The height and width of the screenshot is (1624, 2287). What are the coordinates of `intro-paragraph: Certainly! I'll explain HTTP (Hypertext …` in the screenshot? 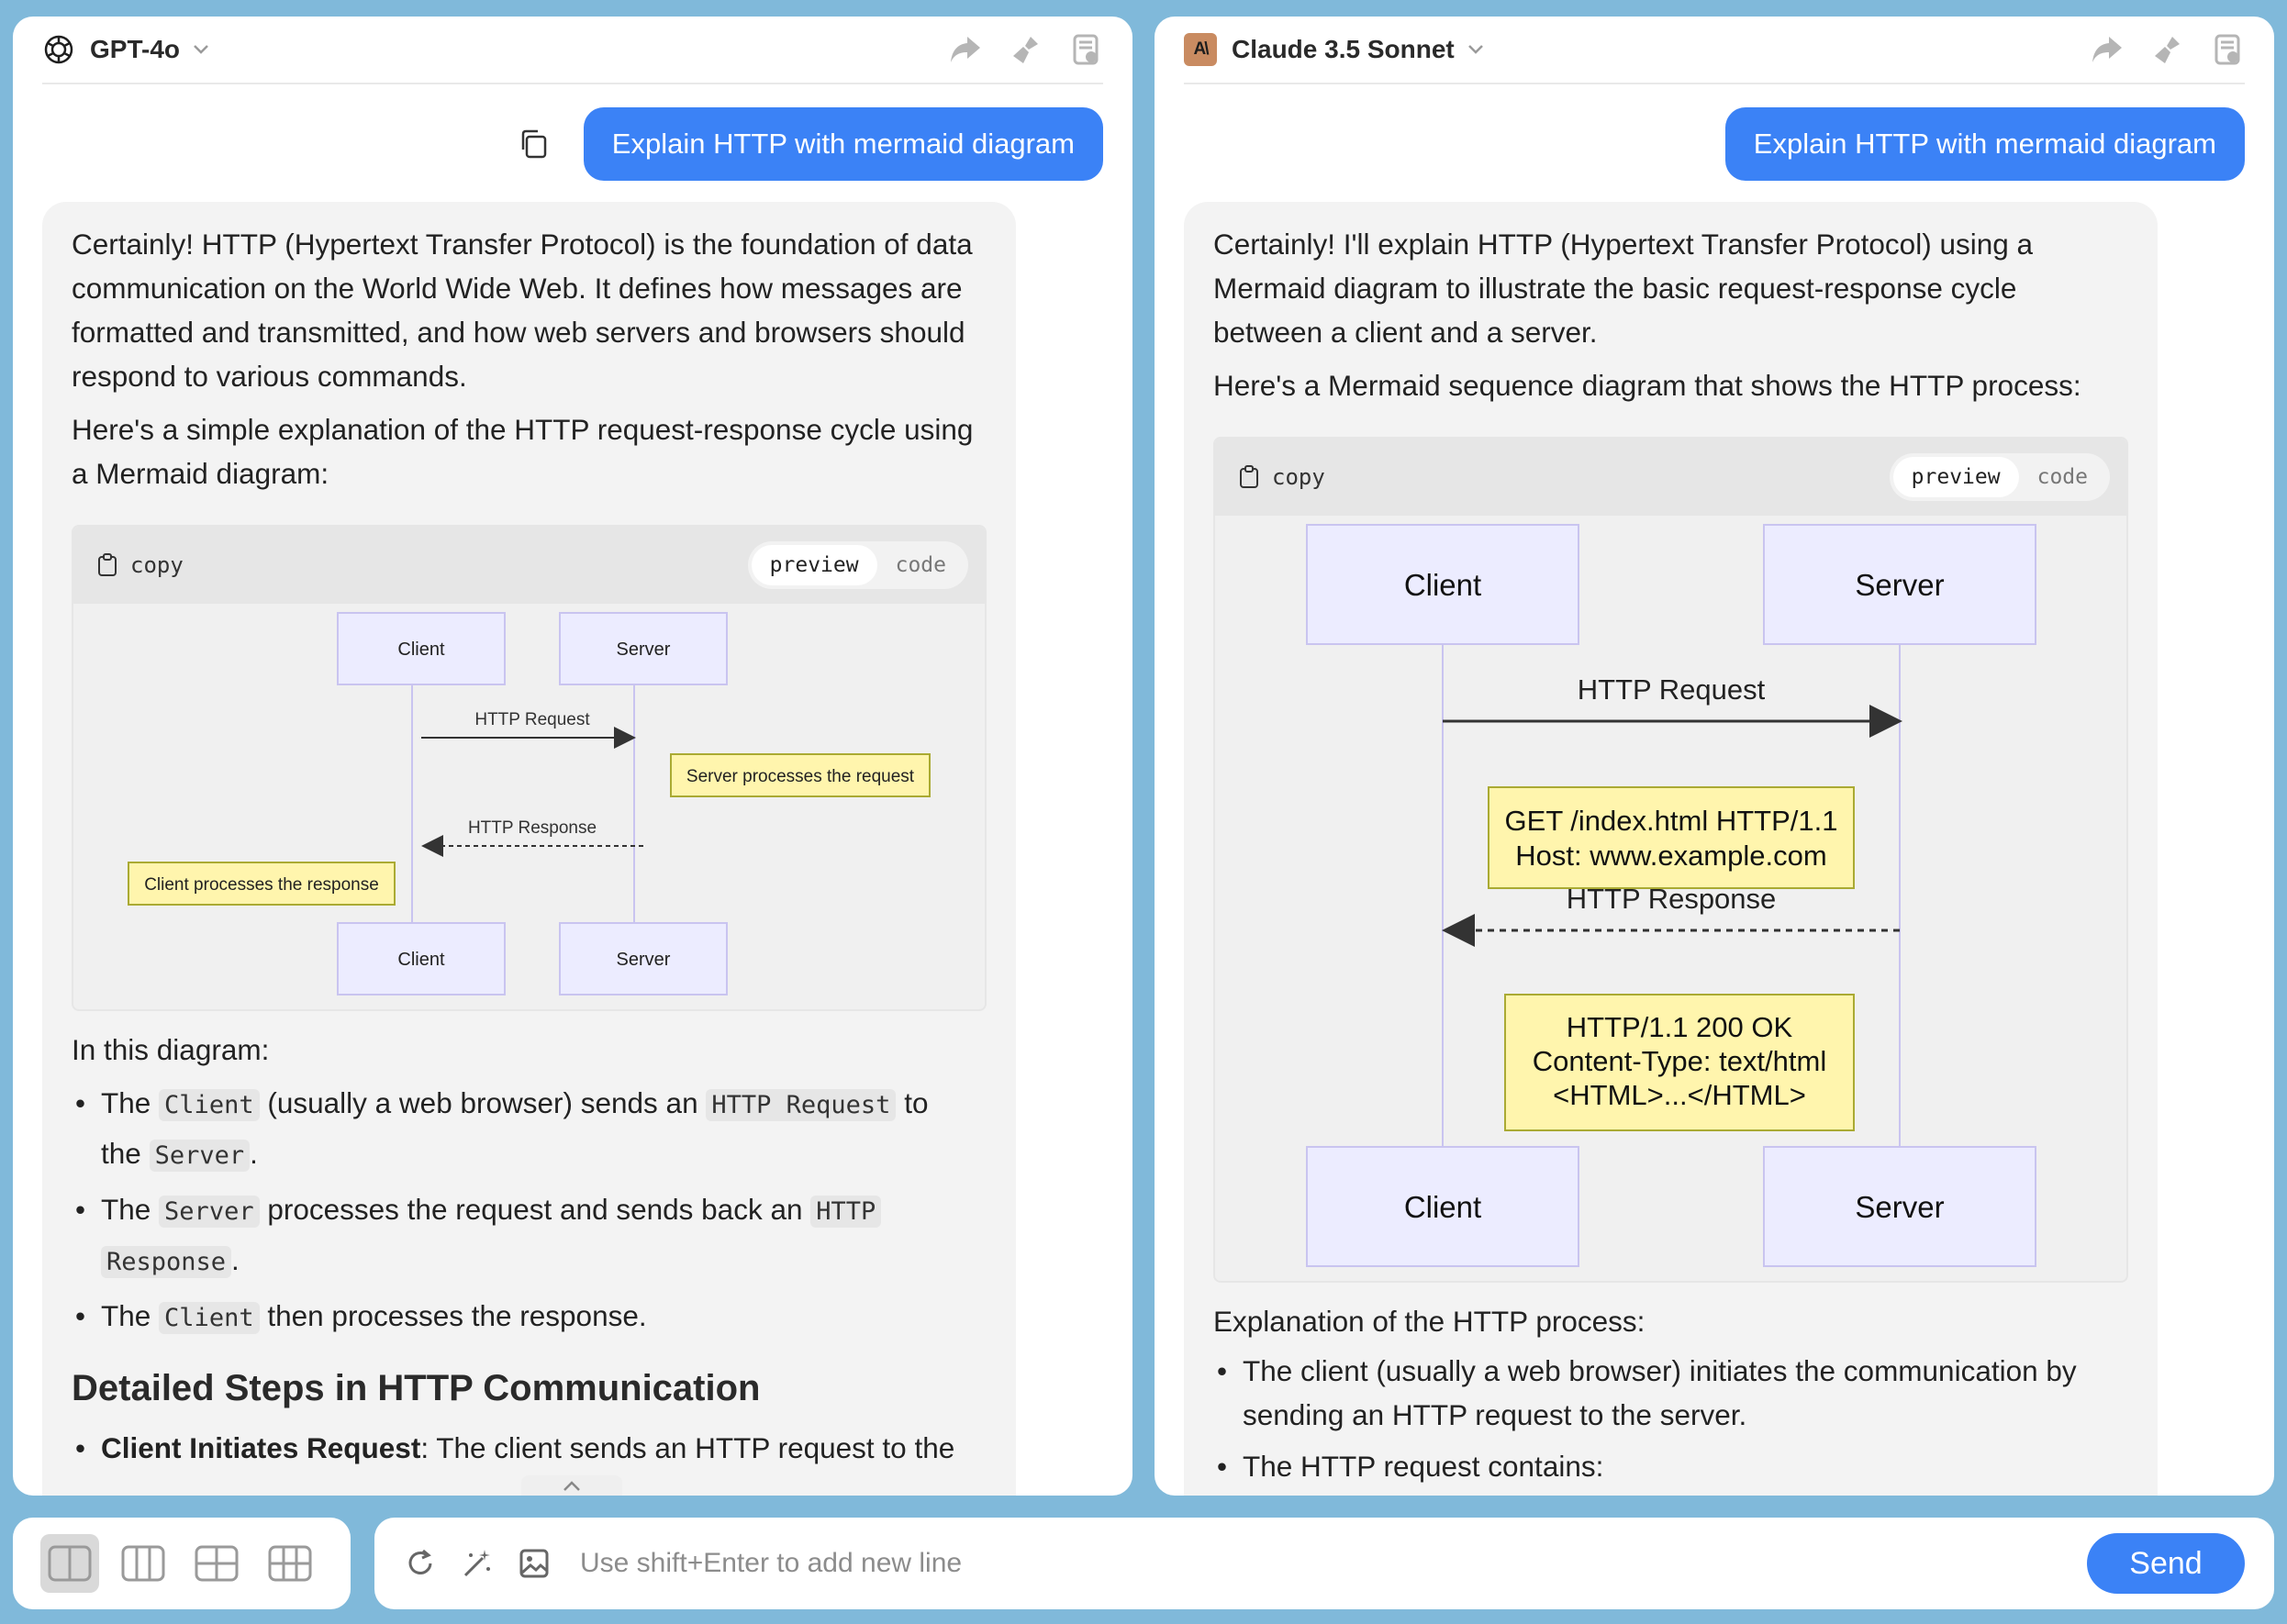 It's located at (1623, 288).